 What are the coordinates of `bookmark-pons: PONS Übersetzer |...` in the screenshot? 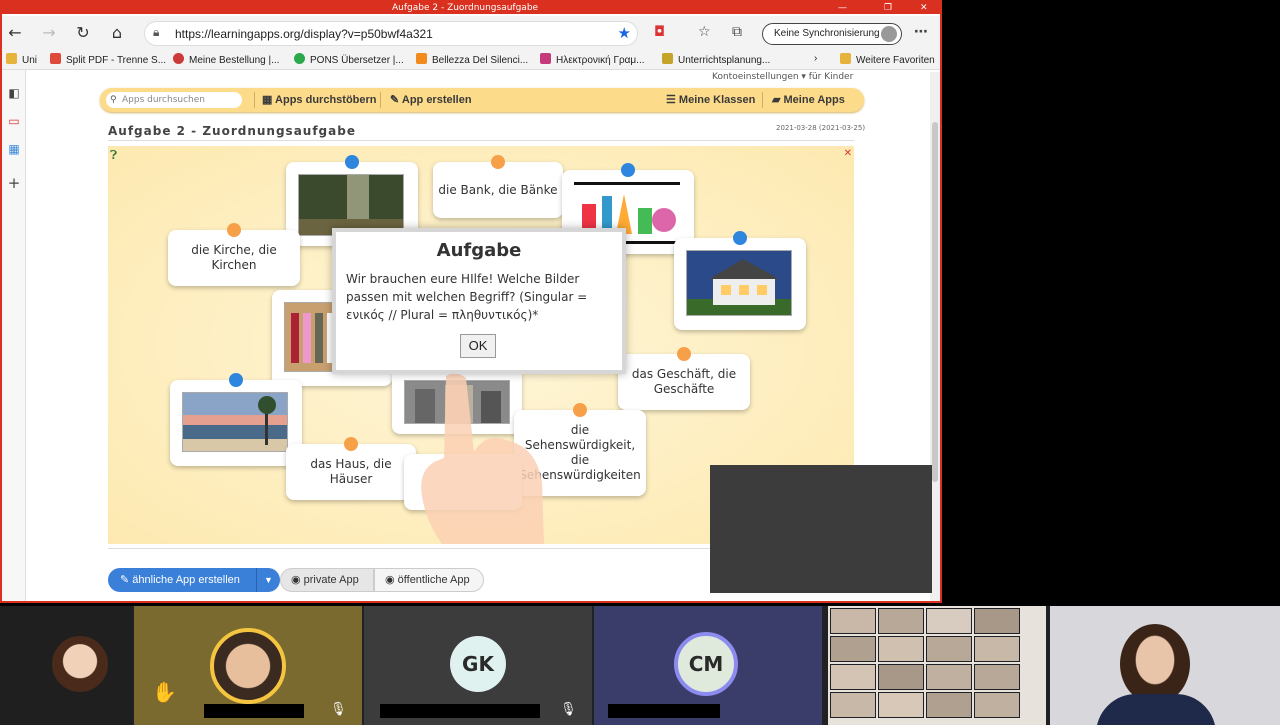 It's located at (349, 59).